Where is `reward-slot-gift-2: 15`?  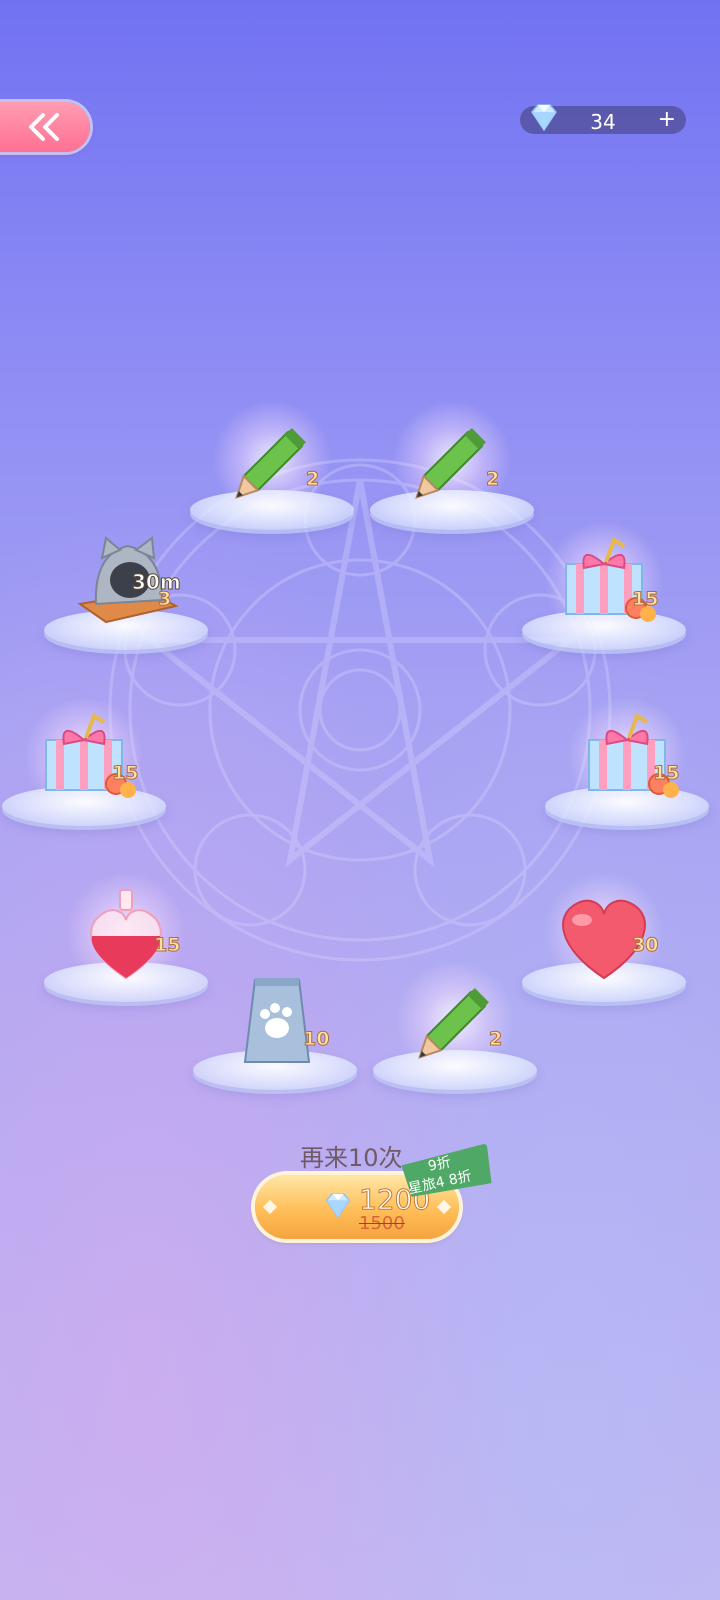
reward-slot-gift-2: 15 is located at coordinates (84, 761).